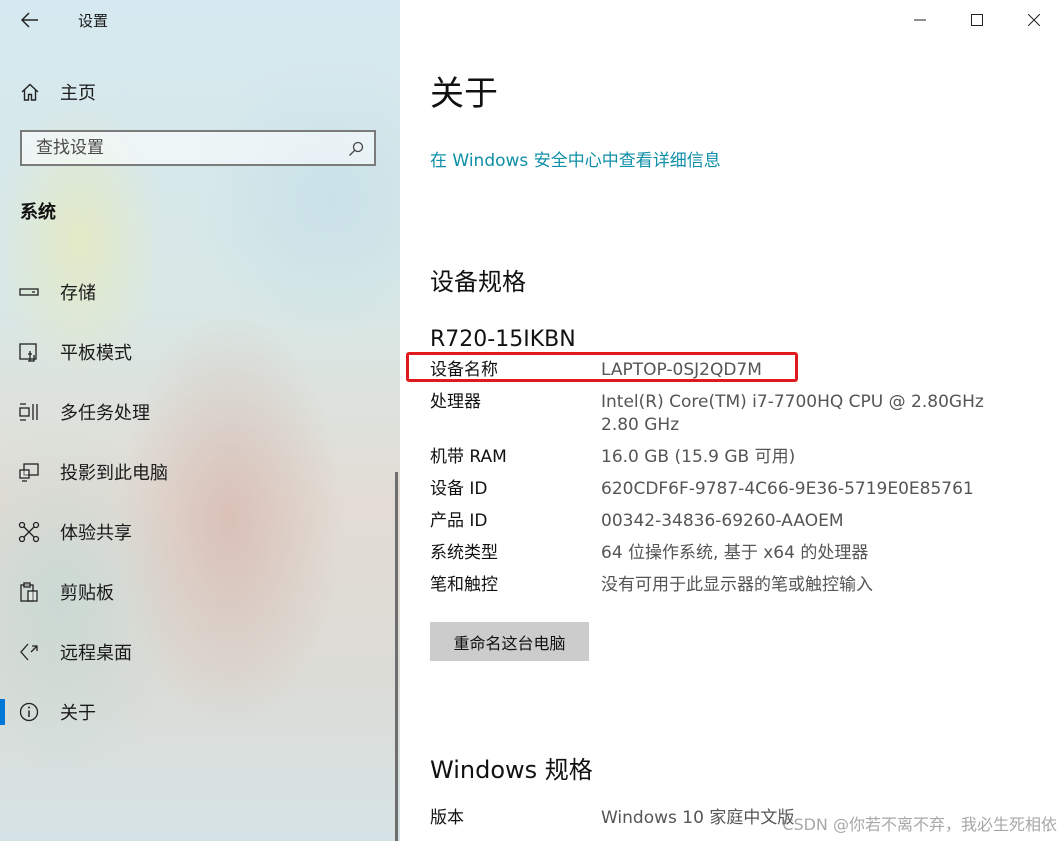  I want to click on spec-value: 00342-34836-69260-AAOEM, so click(722, 521).